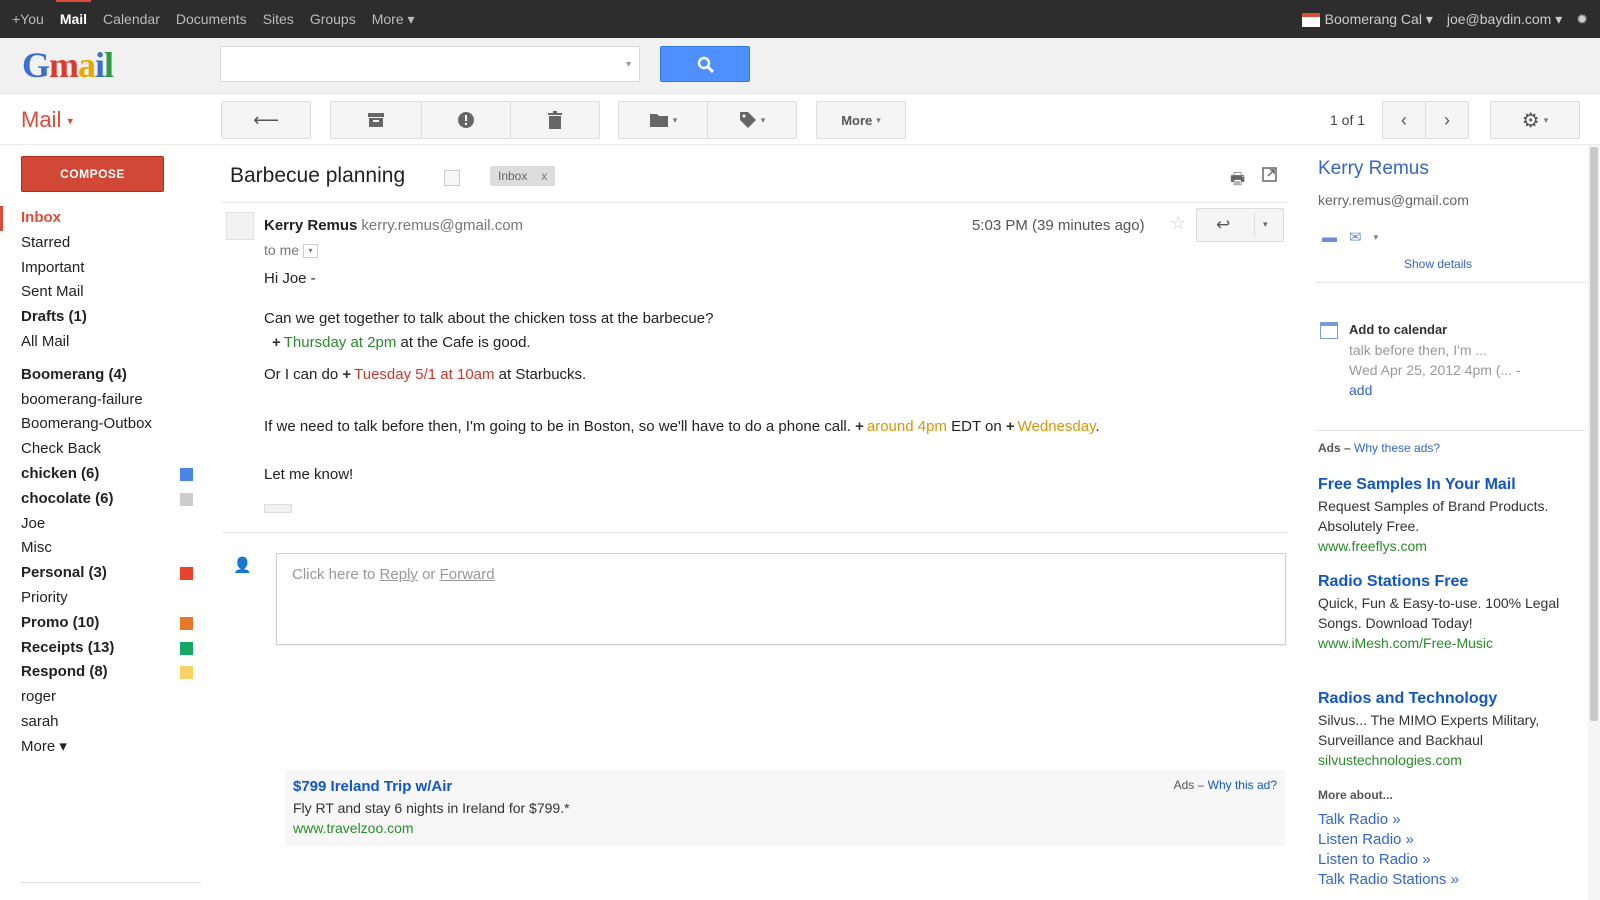  What do you see at coordinates (467, 574) in the screenshot?
I see `forward-link: Forward` at bounding box center [467, 574].